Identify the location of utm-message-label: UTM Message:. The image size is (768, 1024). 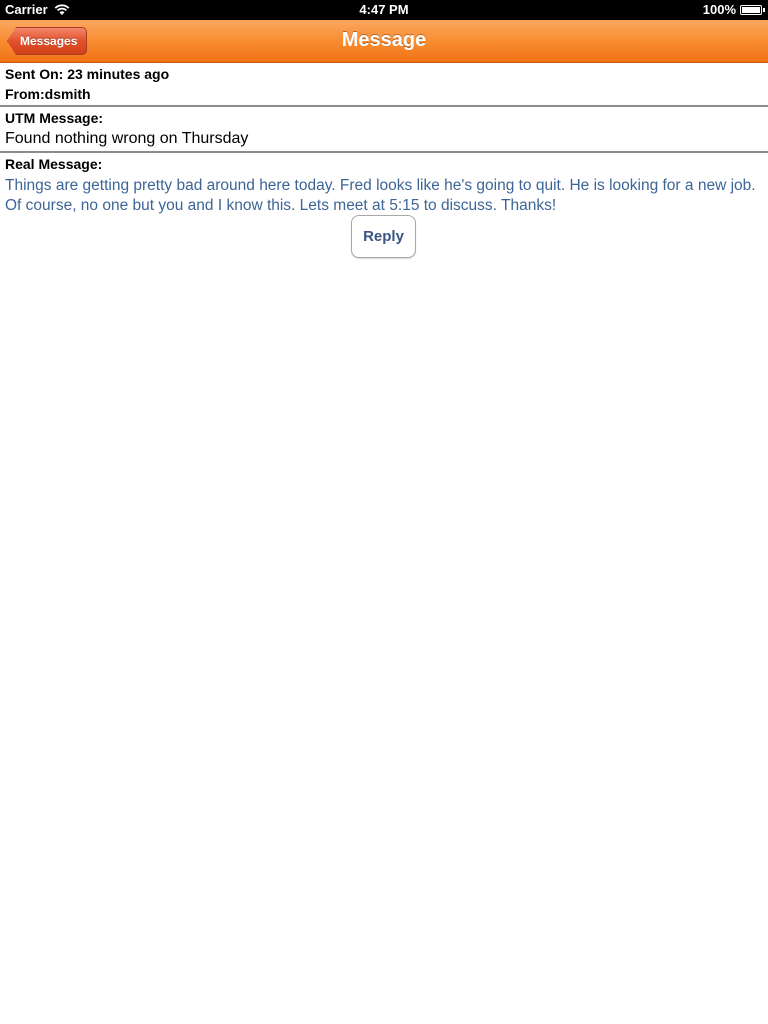
(54, 118).